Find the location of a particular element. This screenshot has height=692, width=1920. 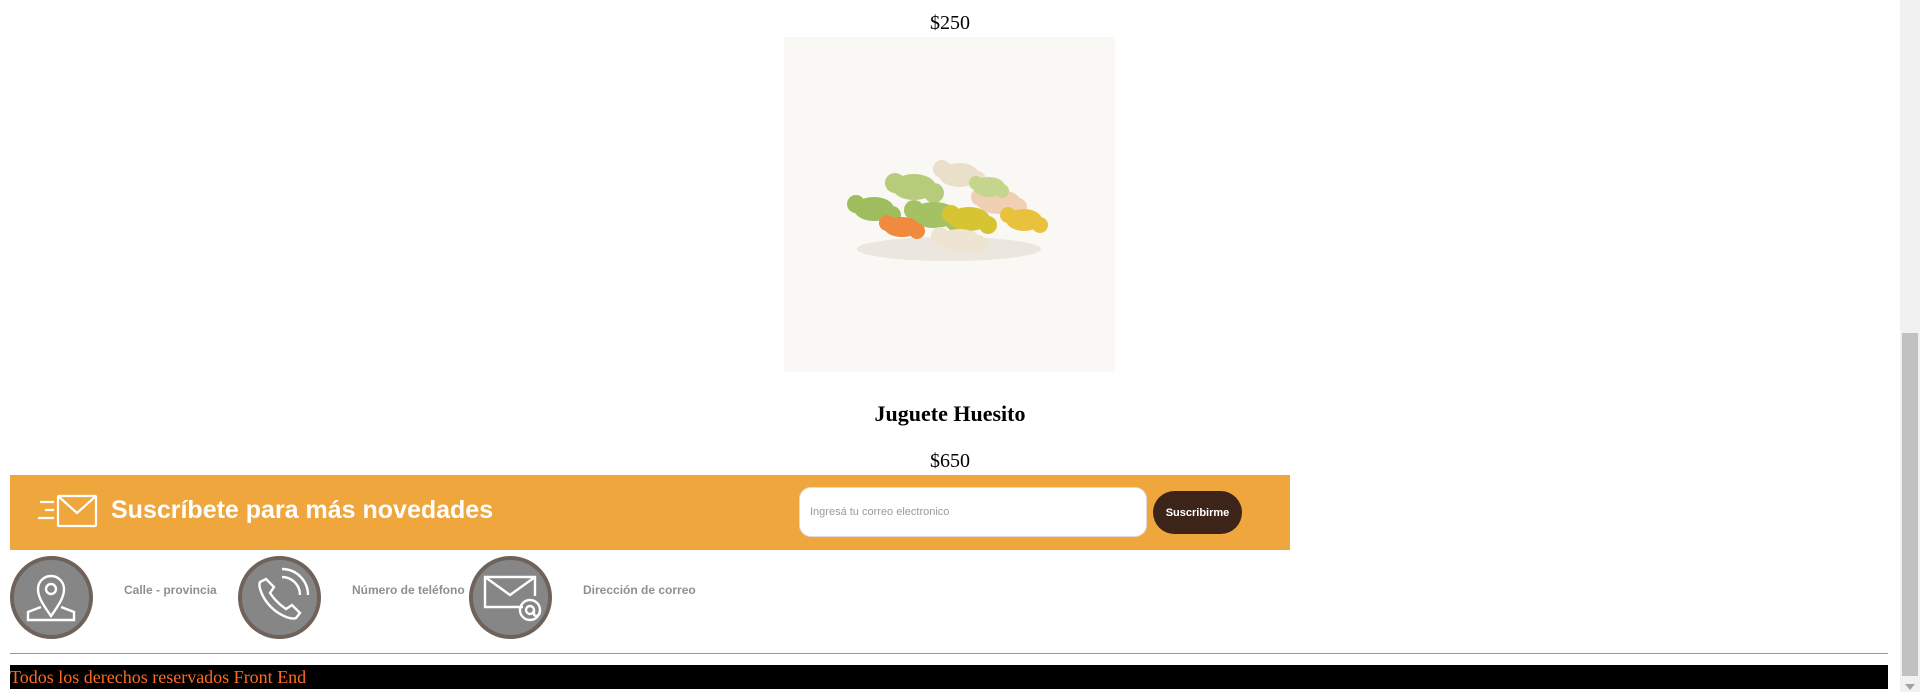

product-price: $650 is located at coordinates (950, 461).